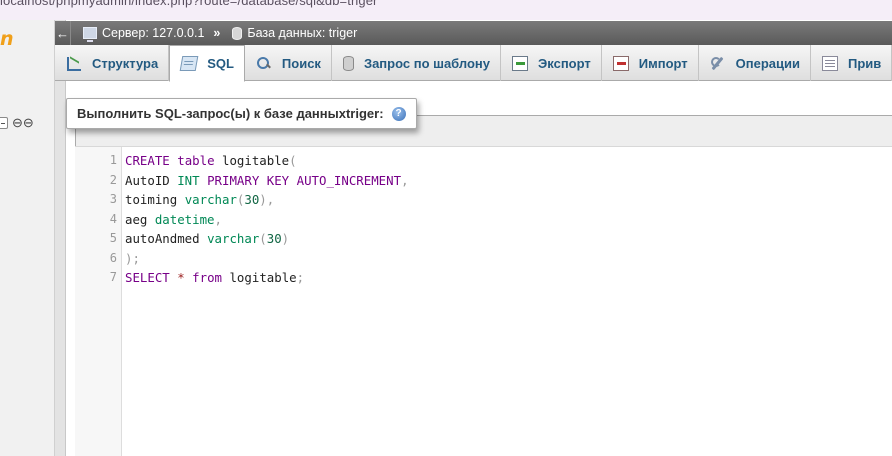  I want to click on tab-sql-label: SQL, so click(220, 63).